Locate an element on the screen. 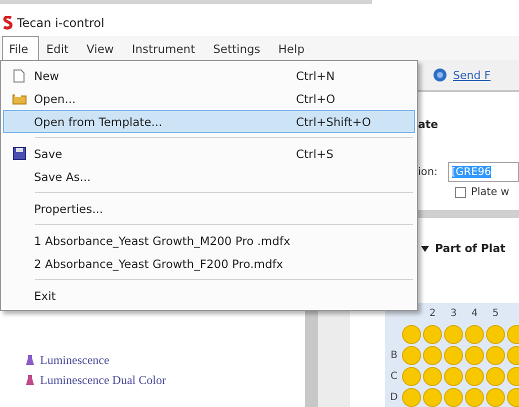  tree-item: Luminescence Dual Color is located at coordinates (103, 380).